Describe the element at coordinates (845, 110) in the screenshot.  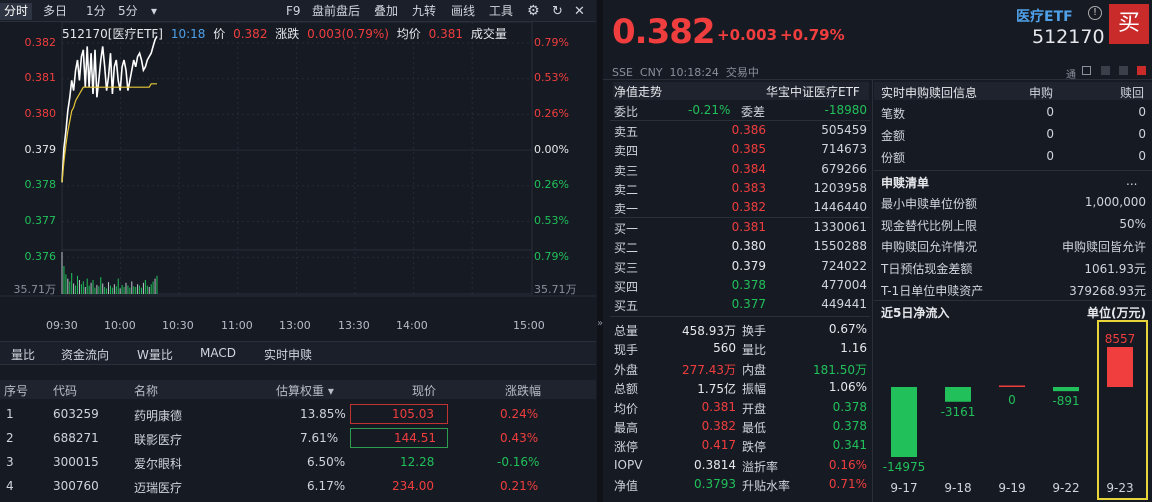
I see `weicha-value: -18980` at that location.